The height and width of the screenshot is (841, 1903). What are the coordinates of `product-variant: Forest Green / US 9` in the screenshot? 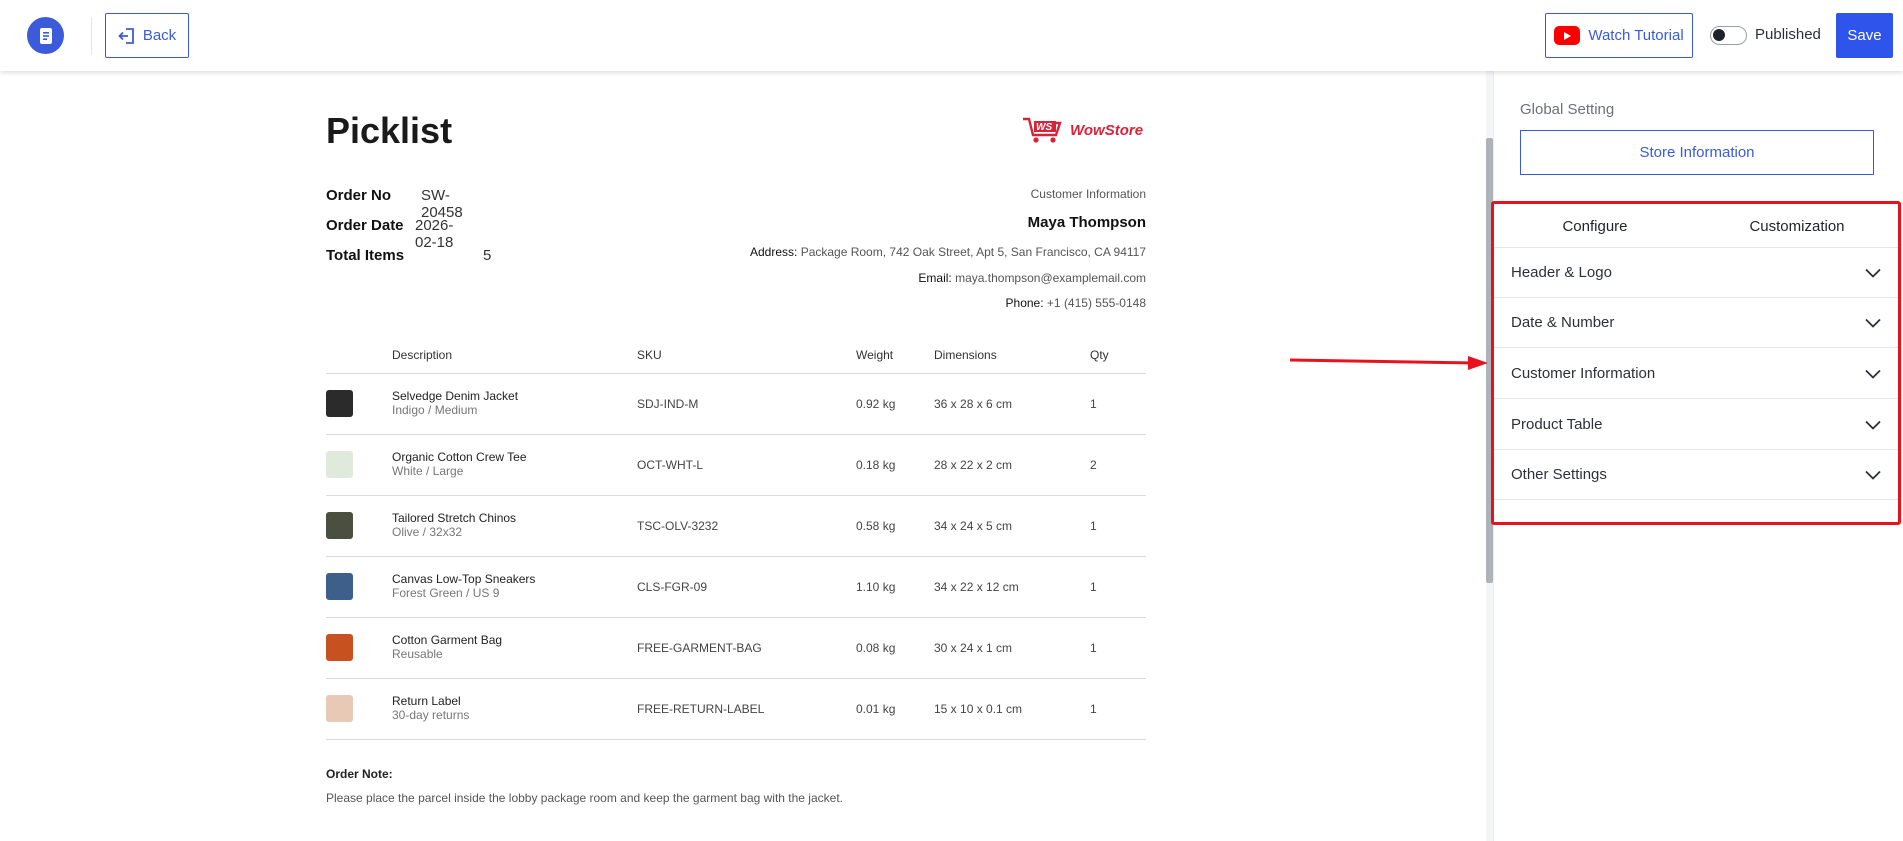 It's located at (446, 593).